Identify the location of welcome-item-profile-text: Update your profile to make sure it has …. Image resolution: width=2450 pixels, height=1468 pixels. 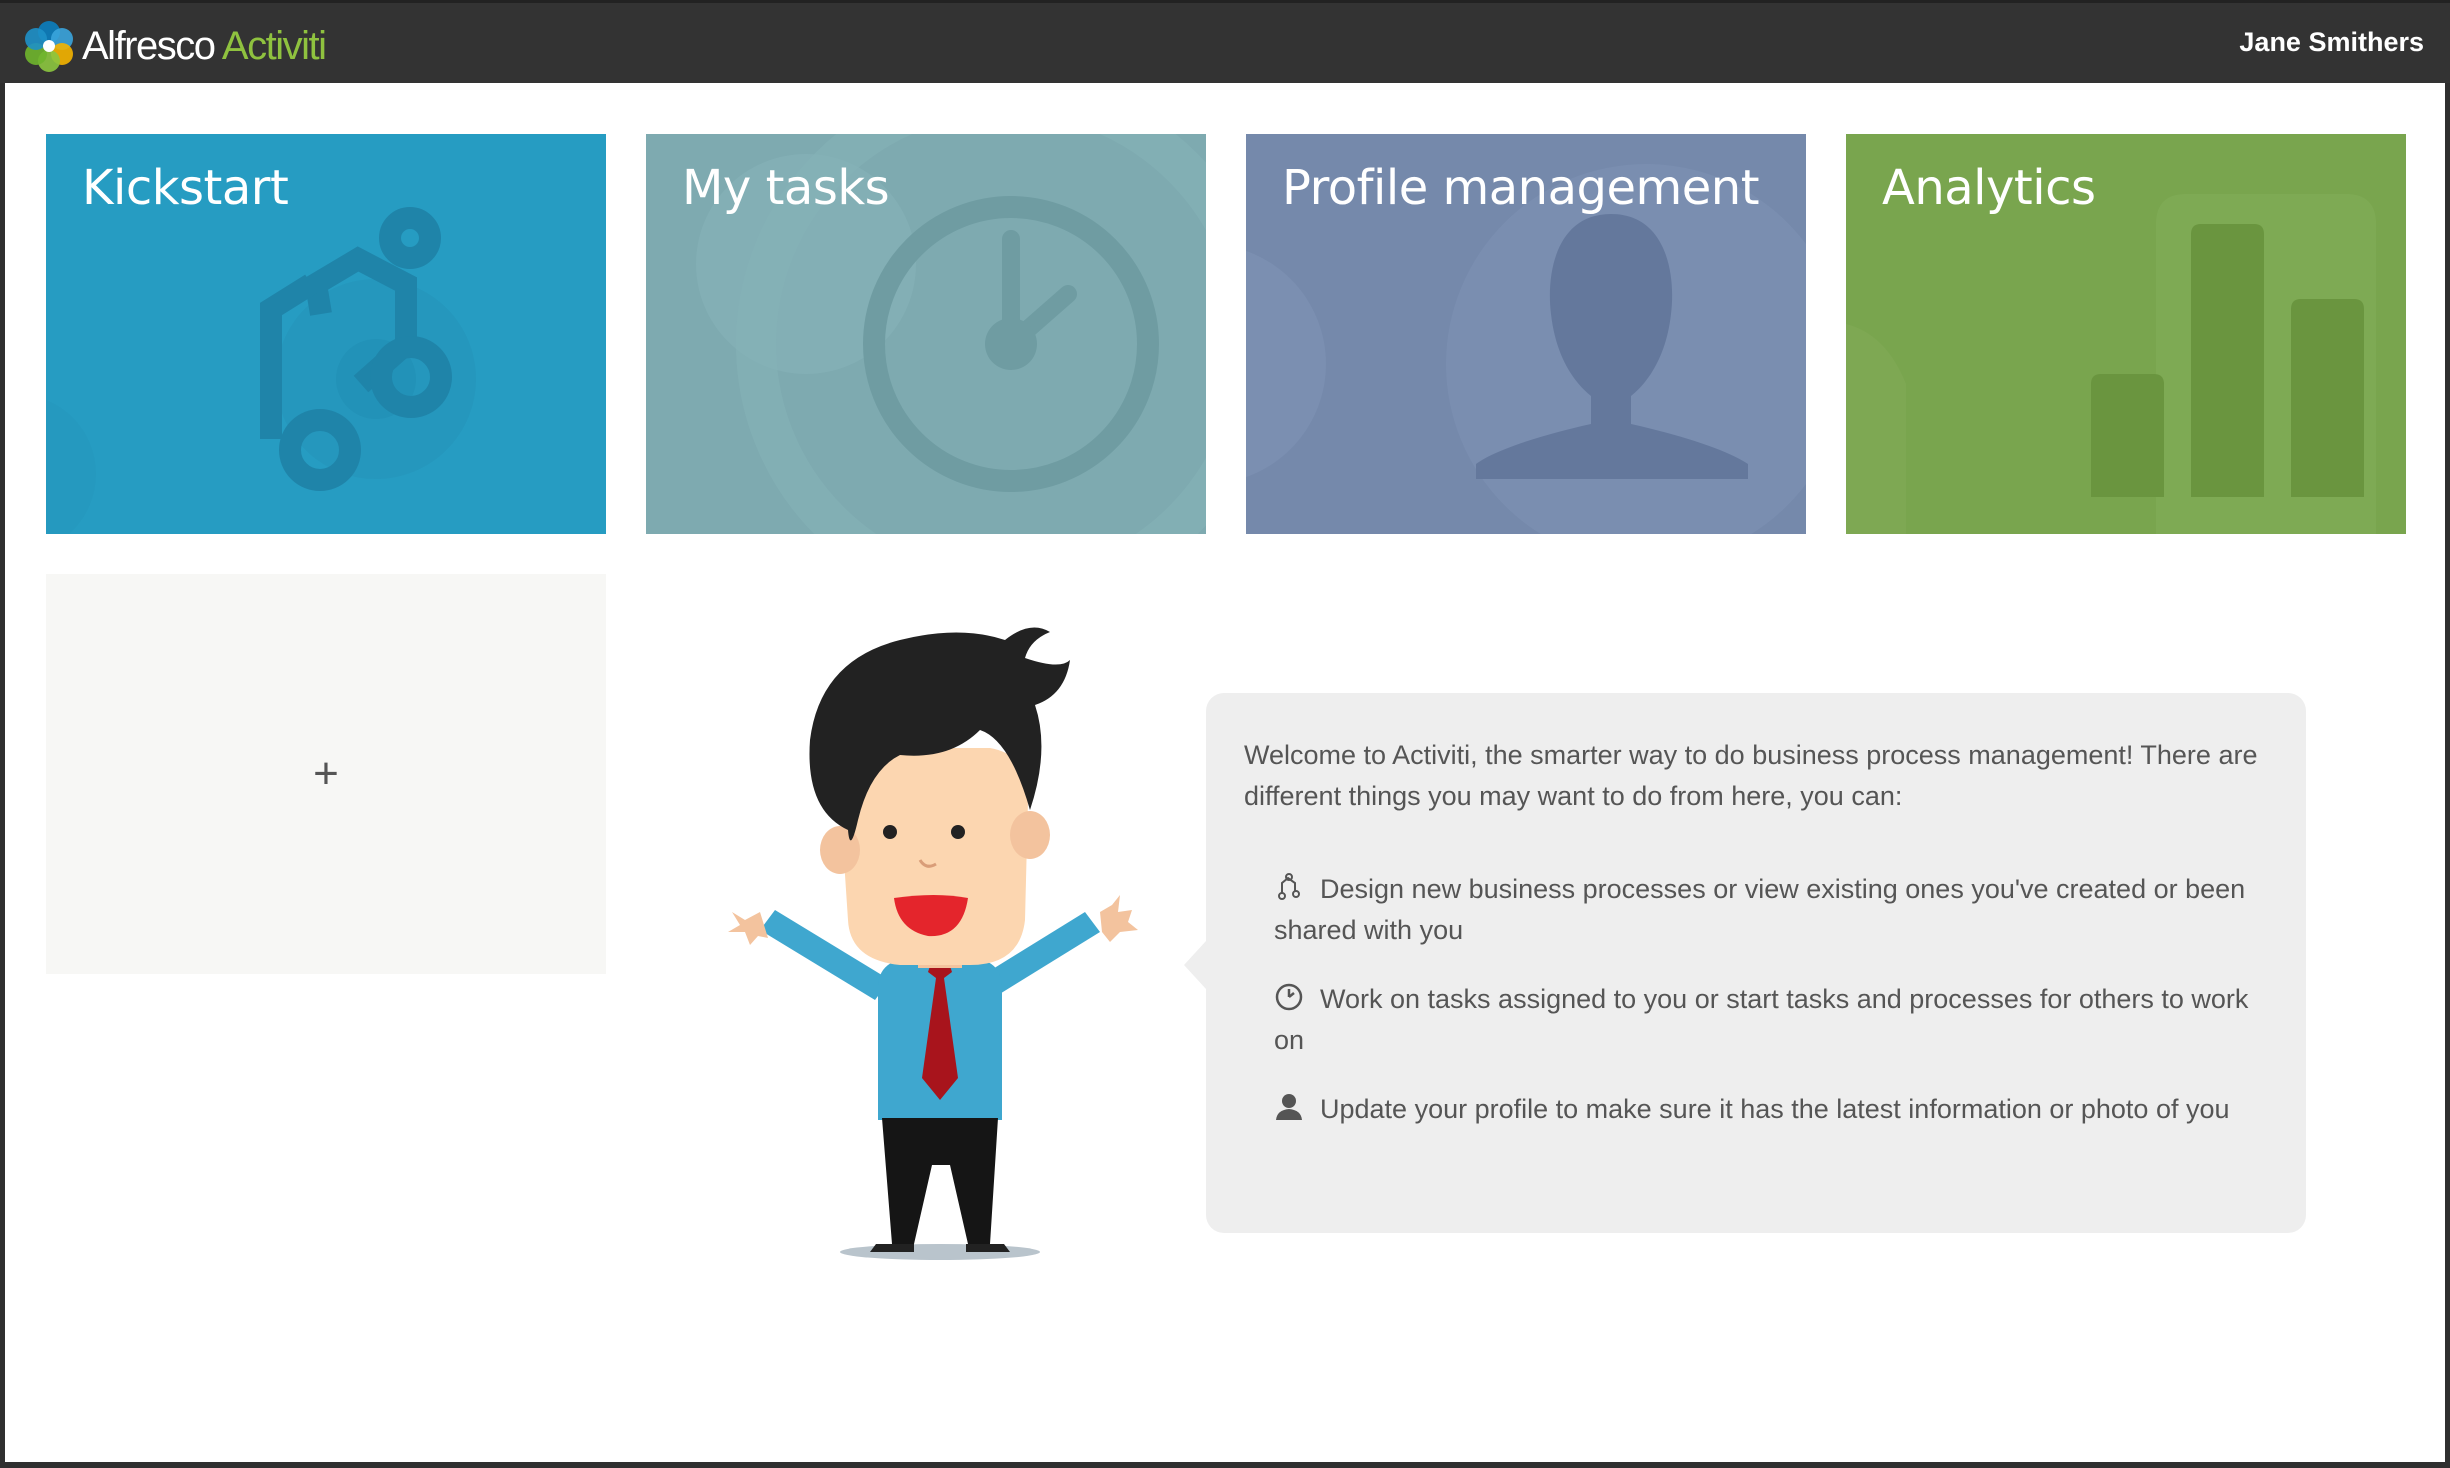
(1775, 1109).